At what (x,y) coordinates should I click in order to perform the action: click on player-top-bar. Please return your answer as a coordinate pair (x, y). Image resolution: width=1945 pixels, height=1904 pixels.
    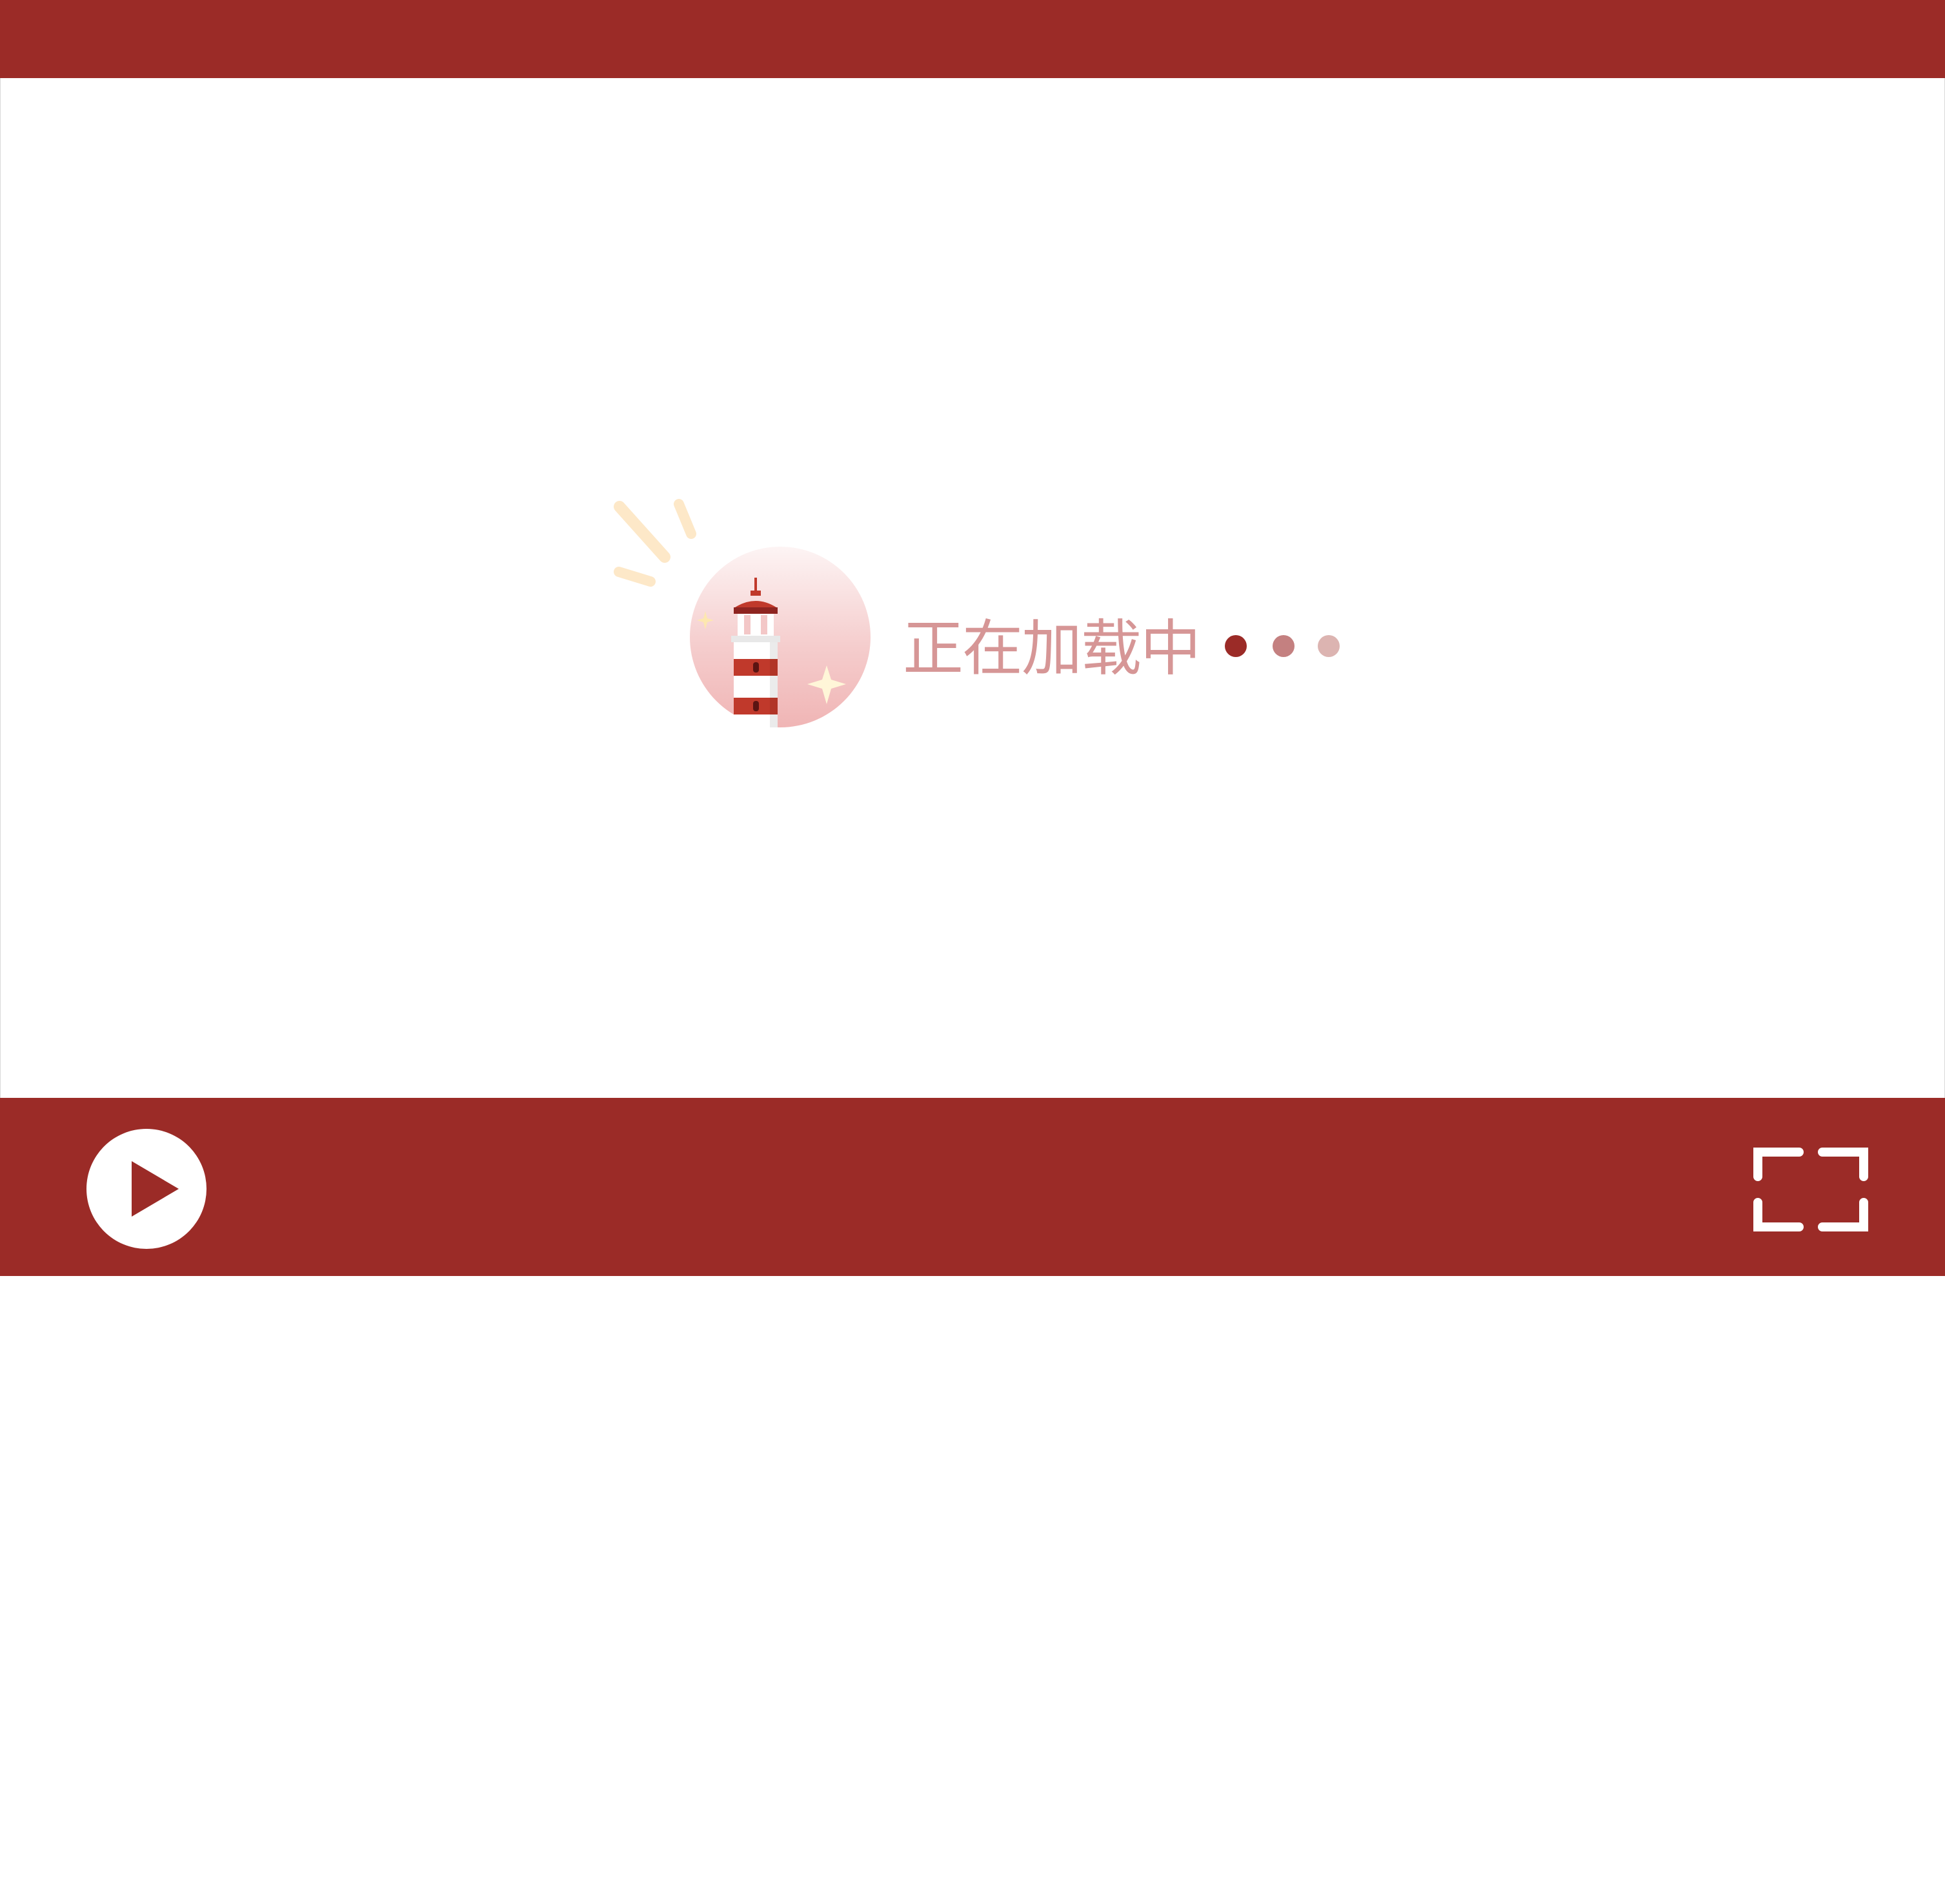
    Looking at the image, I should click on (972, 39).